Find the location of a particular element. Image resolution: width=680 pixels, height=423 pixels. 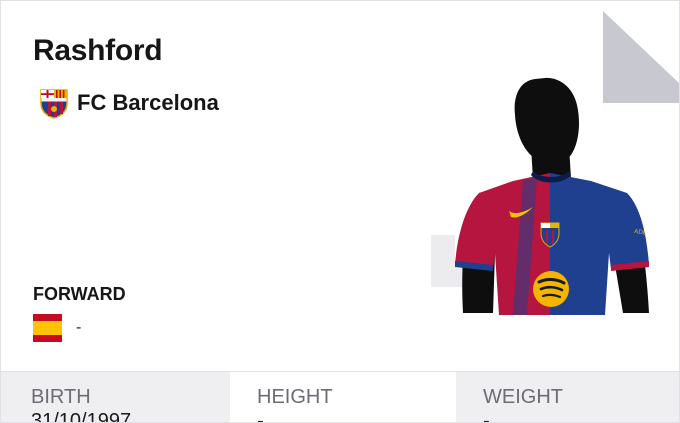

player-name: Rashford is located at coordinates (98, 50).